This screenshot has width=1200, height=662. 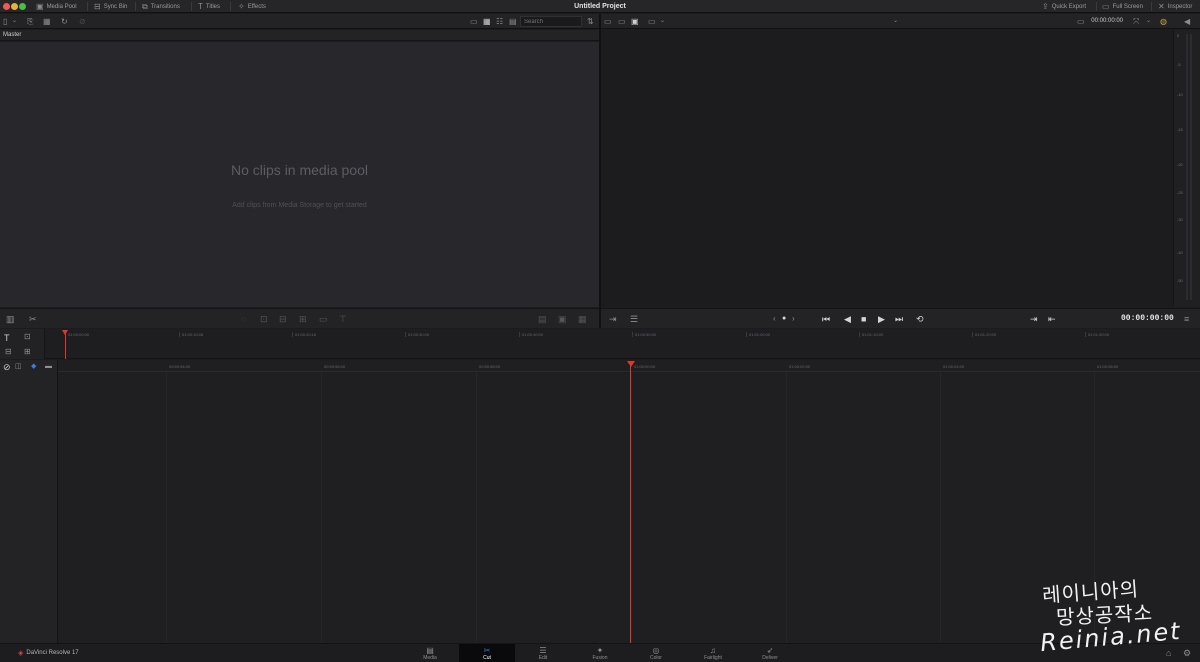 What do you see at coordinates (899, 319) in the screenshot?
I see `go-to-end-icon: ⏭` at bounding box center [899, 319].